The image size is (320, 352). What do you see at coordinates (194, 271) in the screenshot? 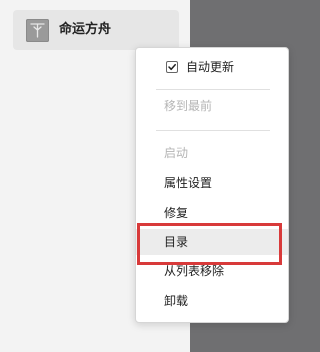
I see `menu-item-label: 从列表移除` at bounding box center [194, 271].